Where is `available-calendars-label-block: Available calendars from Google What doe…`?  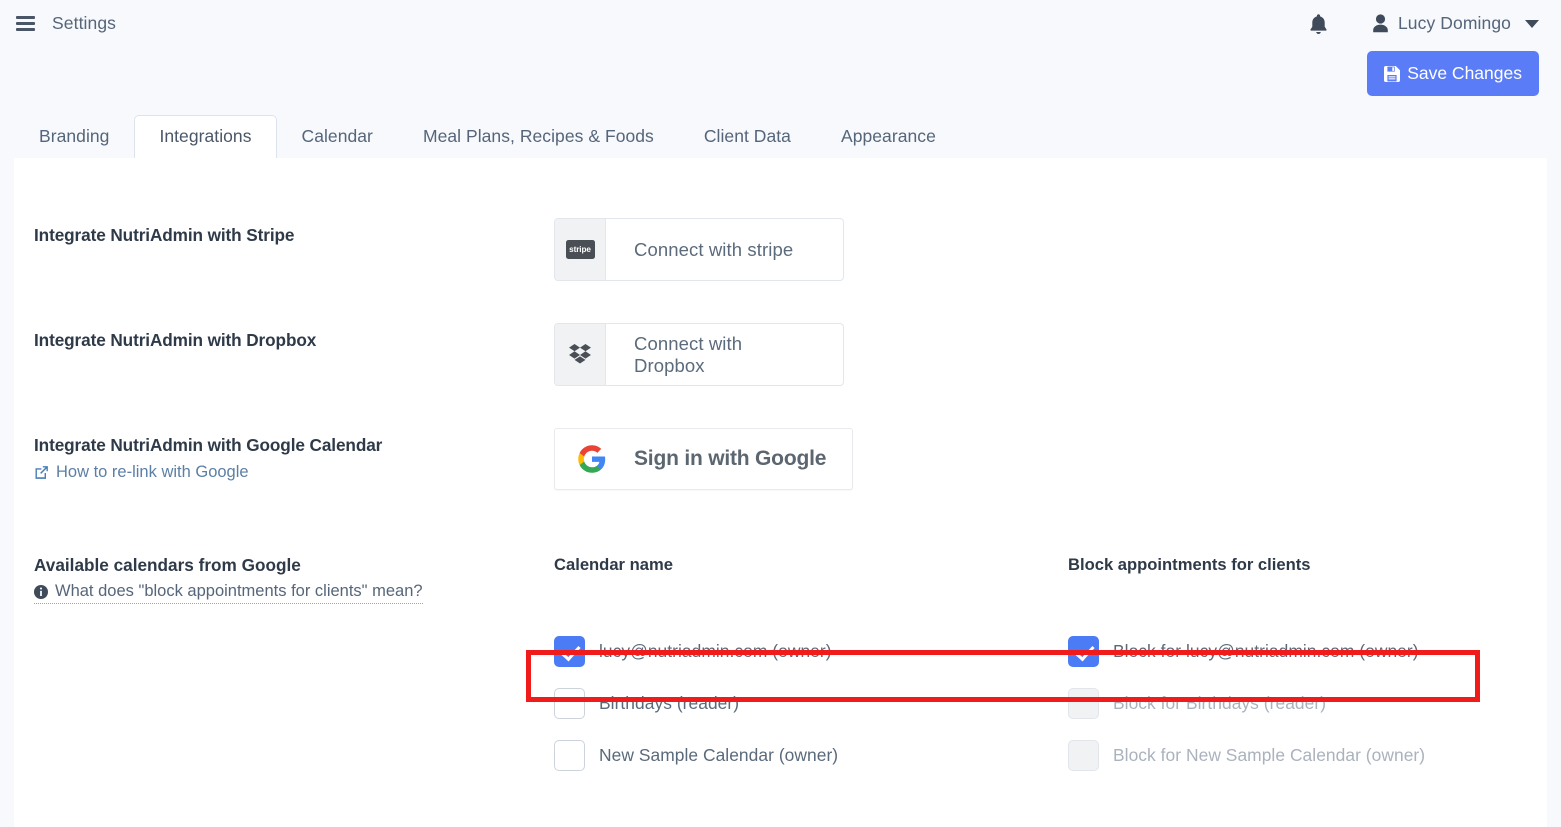 available-calendars-label-block: Available calendars from Google What doe… is located at coordinates (294, 579).